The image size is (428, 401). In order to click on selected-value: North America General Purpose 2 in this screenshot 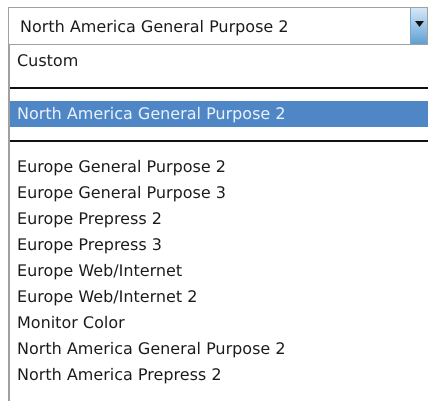, I will do `click(154, 27)`.